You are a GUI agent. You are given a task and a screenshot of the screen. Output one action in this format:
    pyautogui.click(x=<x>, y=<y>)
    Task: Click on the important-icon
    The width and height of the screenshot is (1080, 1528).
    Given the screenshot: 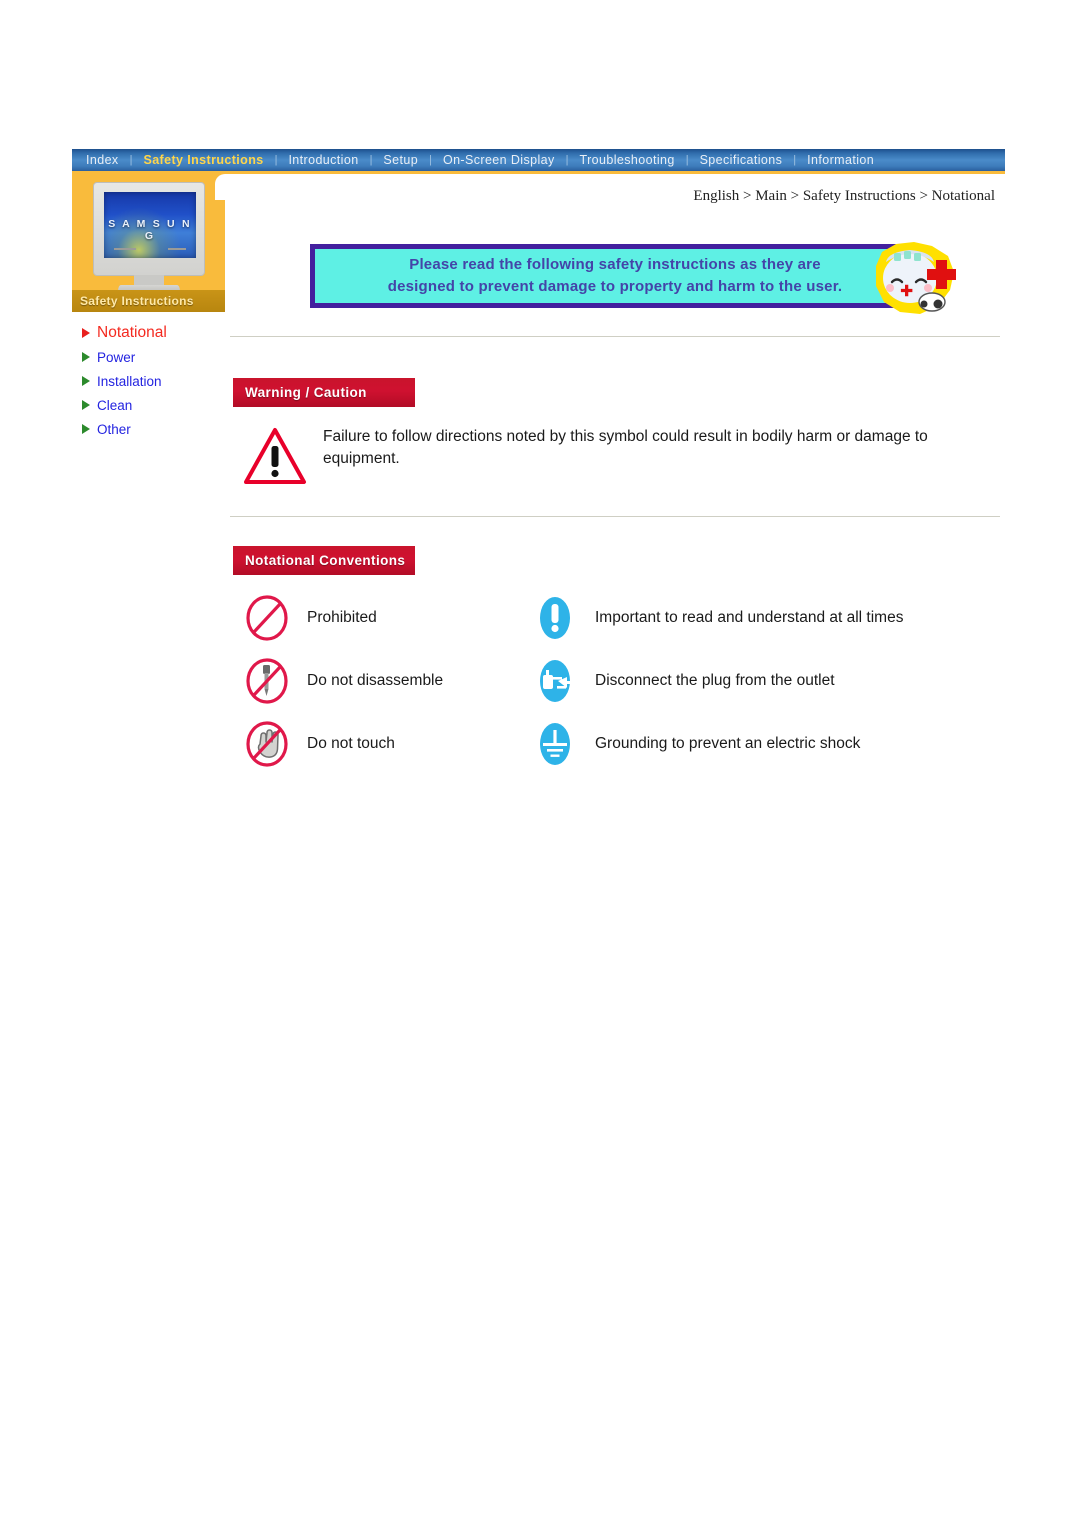 What is the action you would take?
    pyautogui.click(x=555, y=617)
    